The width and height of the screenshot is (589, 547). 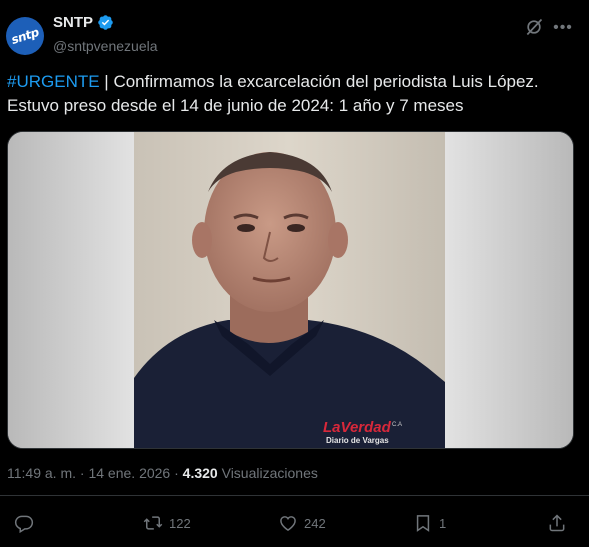 I want to click on svg-text: C.A, so click(x=397, y=425).